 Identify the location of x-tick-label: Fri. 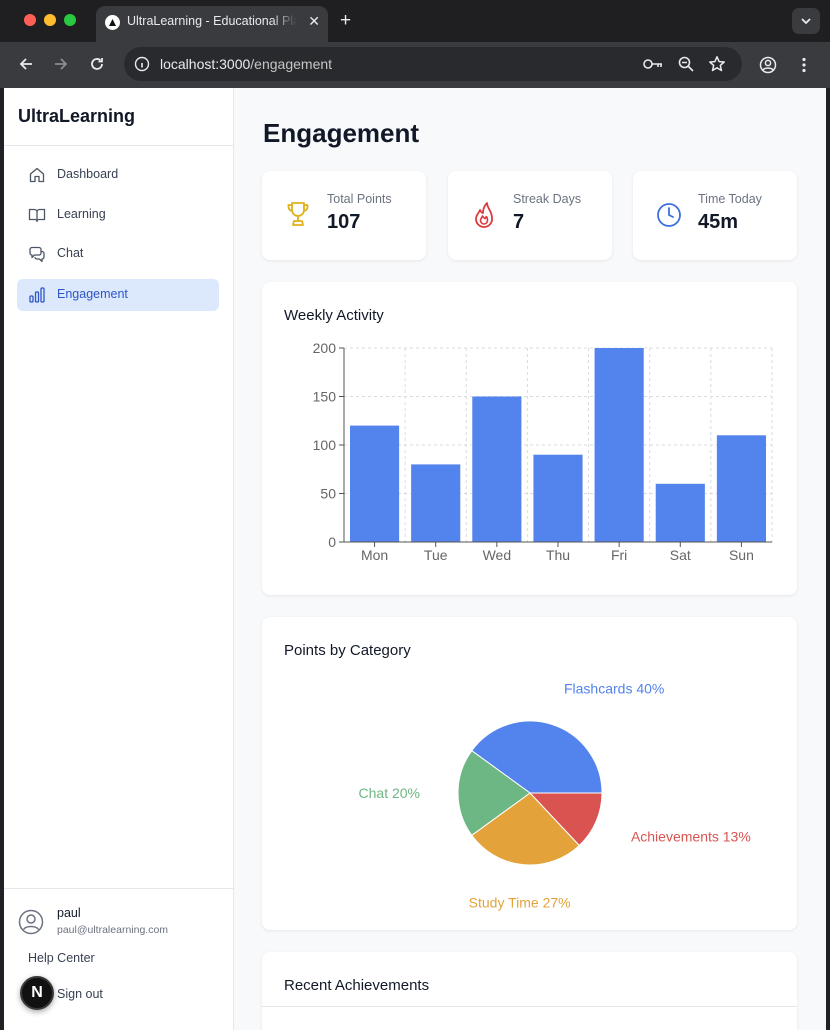
(619, 555).